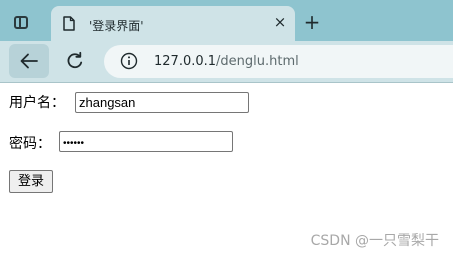 This screenshot has width=453, height=256. I want to click on login-button: 登录, so click(31, 181).